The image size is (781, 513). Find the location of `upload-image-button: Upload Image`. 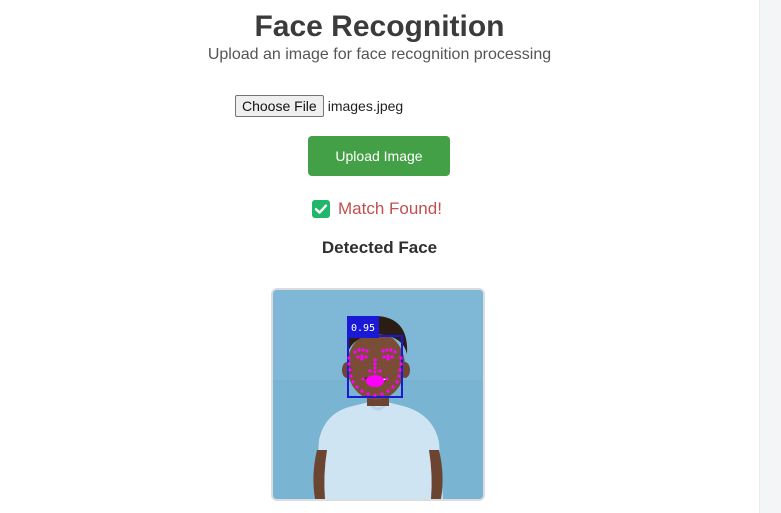

upload-image-button: Upload Image is located at coordinates (379, 156).